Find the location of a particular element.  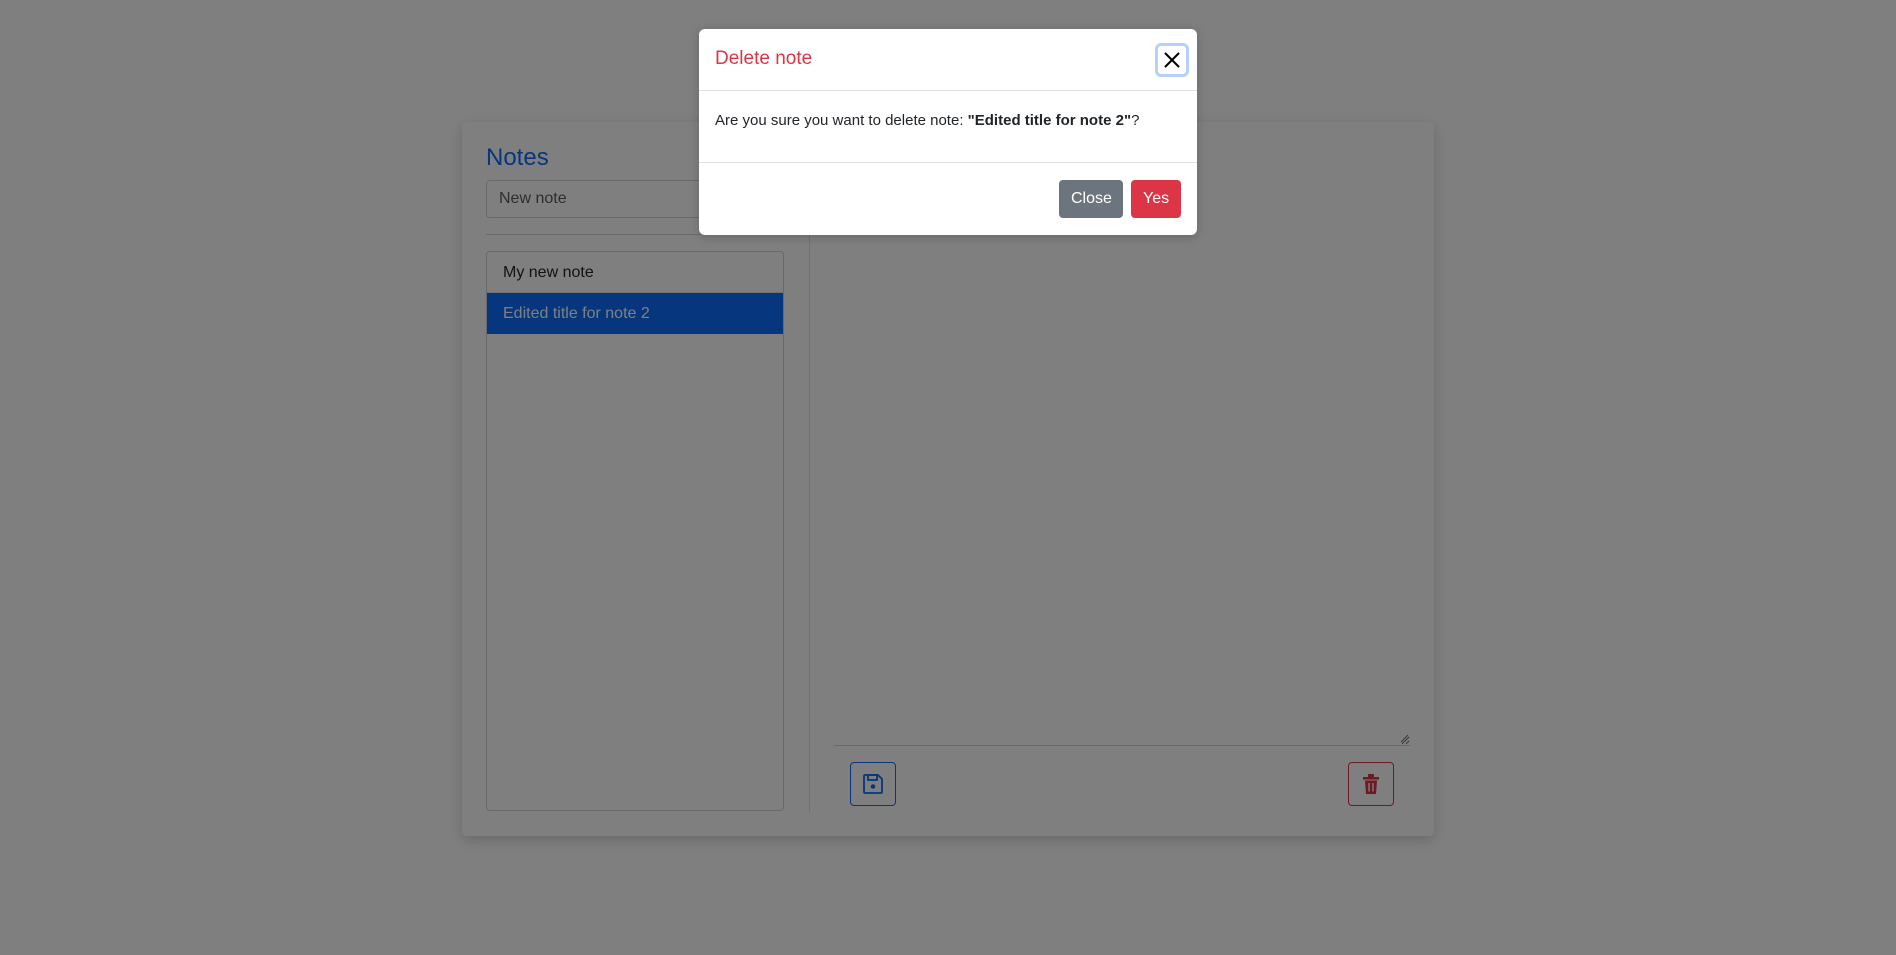

modal-close-button is located at coordinates (1172, 60).